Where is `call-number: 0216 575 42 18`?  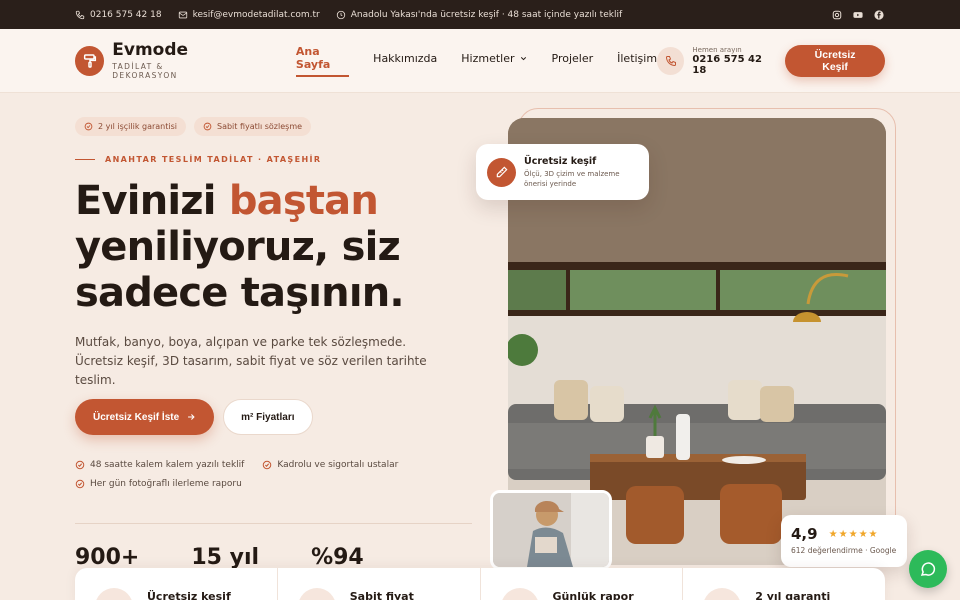 call-number: 0216 575 42 18 is located at coordinates (727, 64).